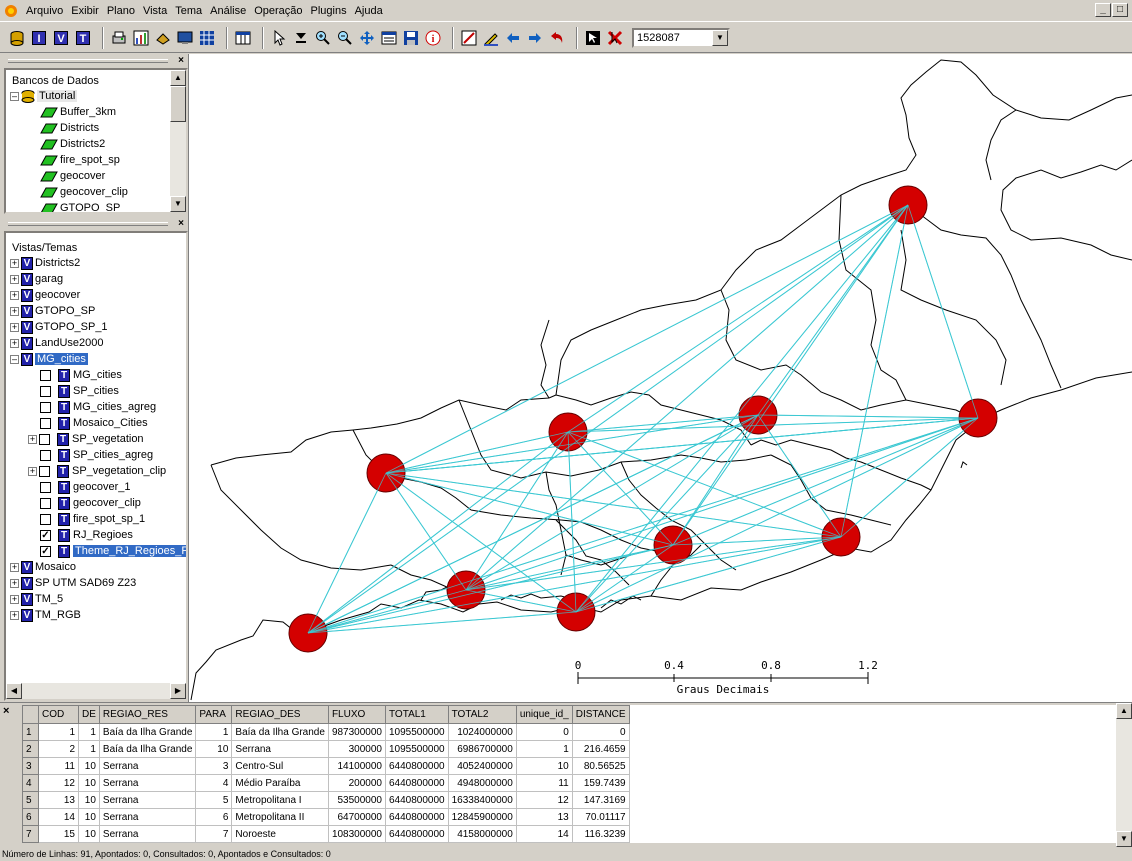 The height and width of the screenshot is (861, 1132). I want to click on bancos-scrollbar: ▲ ▼, so click(178, 141).